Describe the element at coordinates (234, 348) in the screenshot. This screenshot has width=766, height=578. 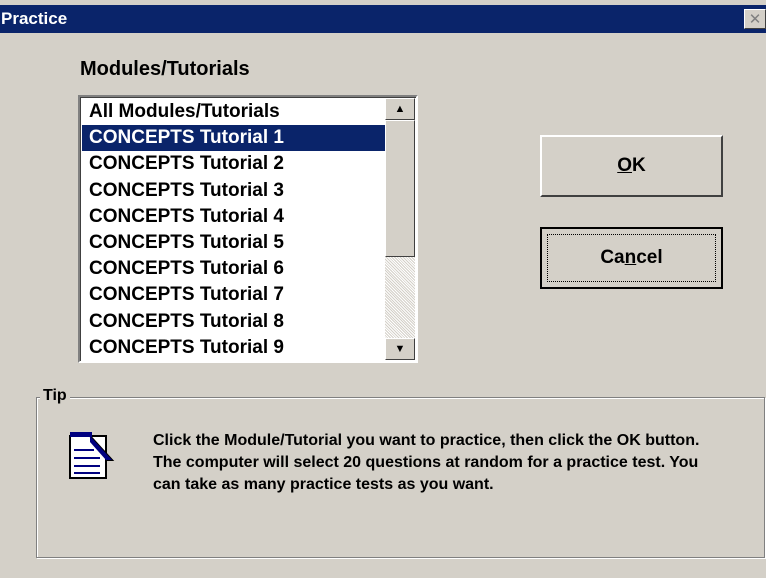
I see `list-item: CONCEPTS Tutorial 9` at that location.